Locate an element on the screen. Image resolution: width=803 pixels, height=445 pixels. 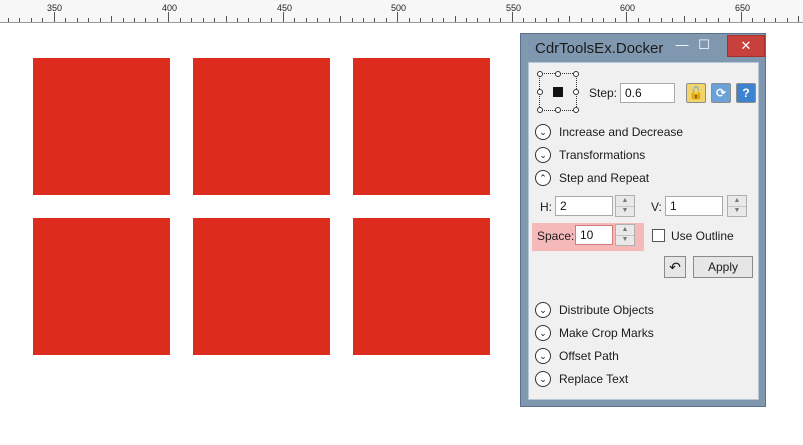
horizontal-ruler: 350 400 450 500 550 600 650 is located at coordinates (401, 11).